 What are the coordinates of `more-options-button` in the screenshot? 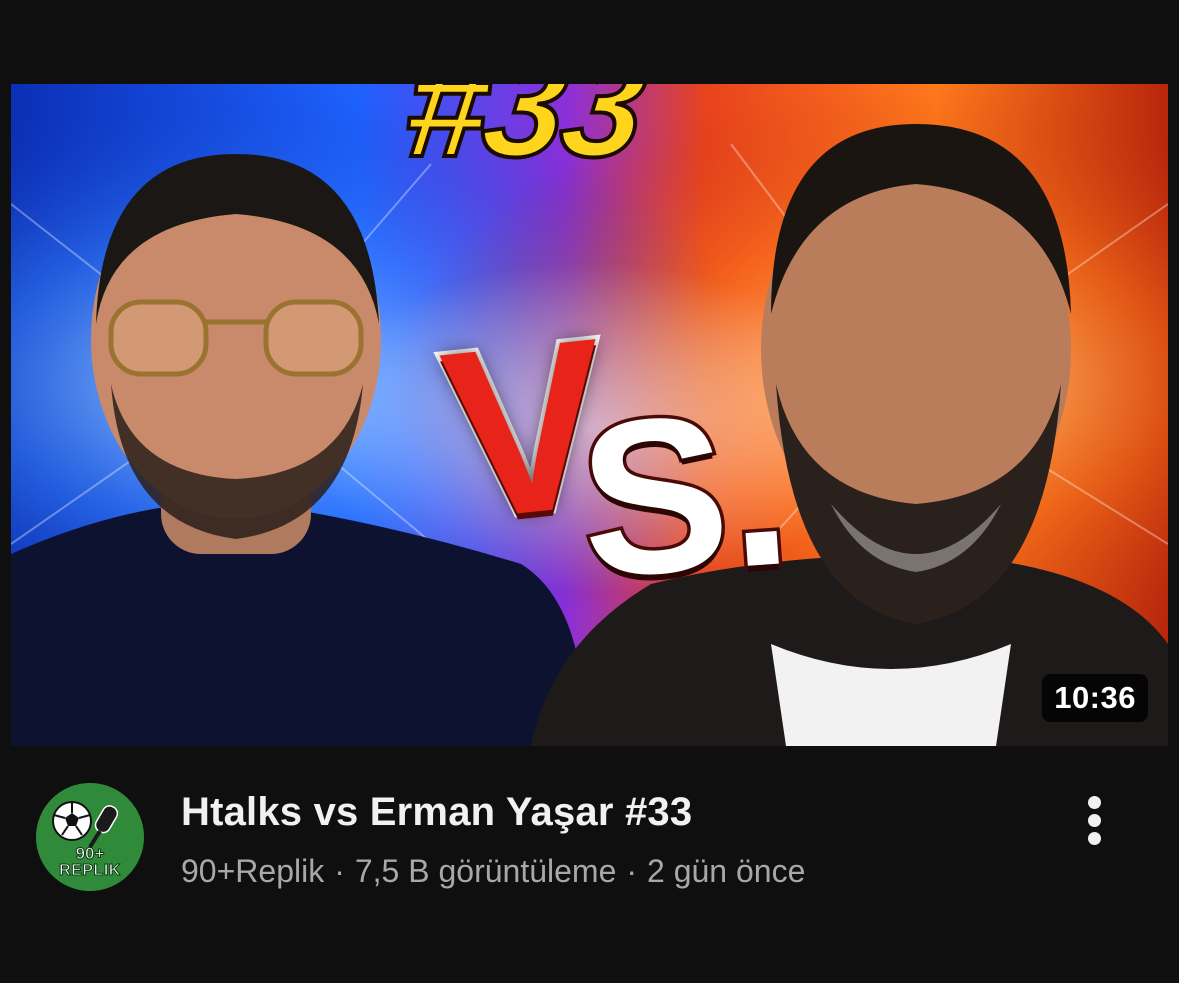 It's located at (1095, 820).